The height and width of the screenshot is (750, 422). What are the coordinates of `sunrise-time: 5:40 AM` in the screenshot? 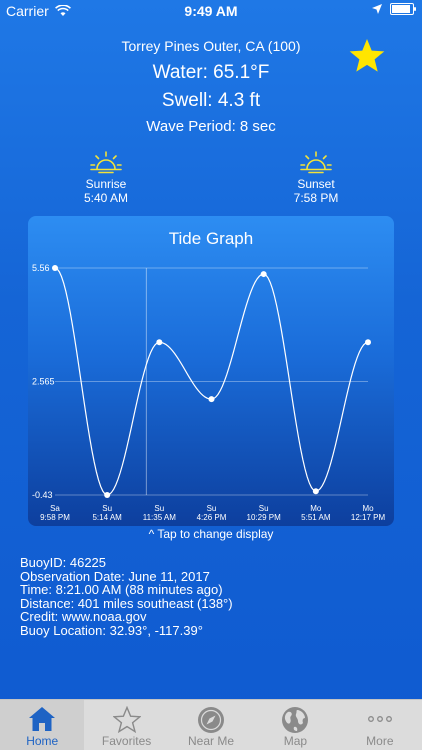 It's located at (106, 198).